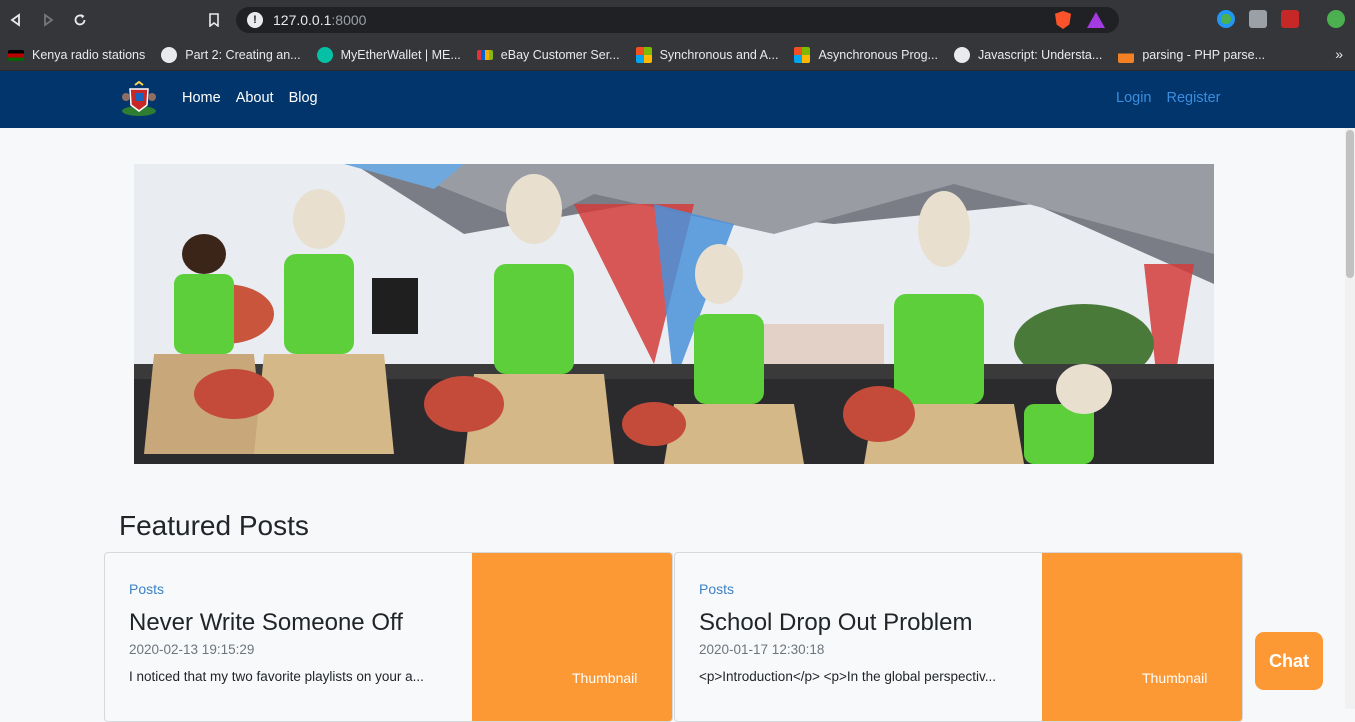  Describe the element at coordinates (1289, 661) in the screenshot. I see `chat-button: Chat` at that location.